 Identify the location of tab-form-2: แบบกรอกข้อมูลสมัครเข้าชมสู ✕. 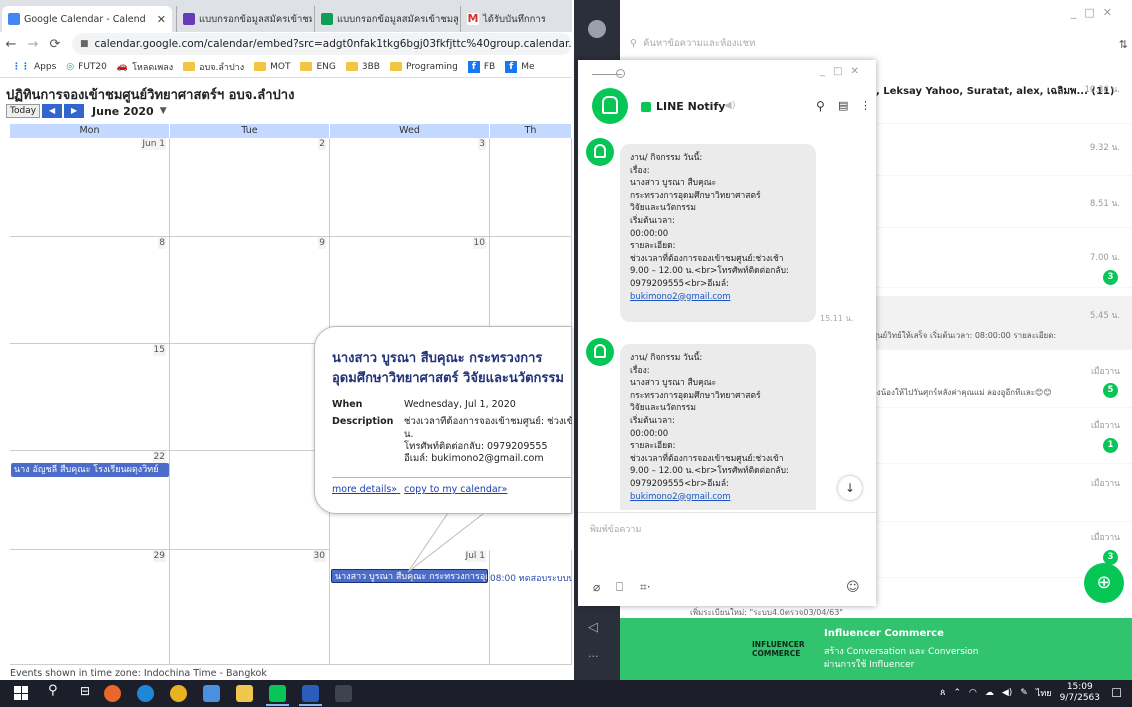
(386, 19).